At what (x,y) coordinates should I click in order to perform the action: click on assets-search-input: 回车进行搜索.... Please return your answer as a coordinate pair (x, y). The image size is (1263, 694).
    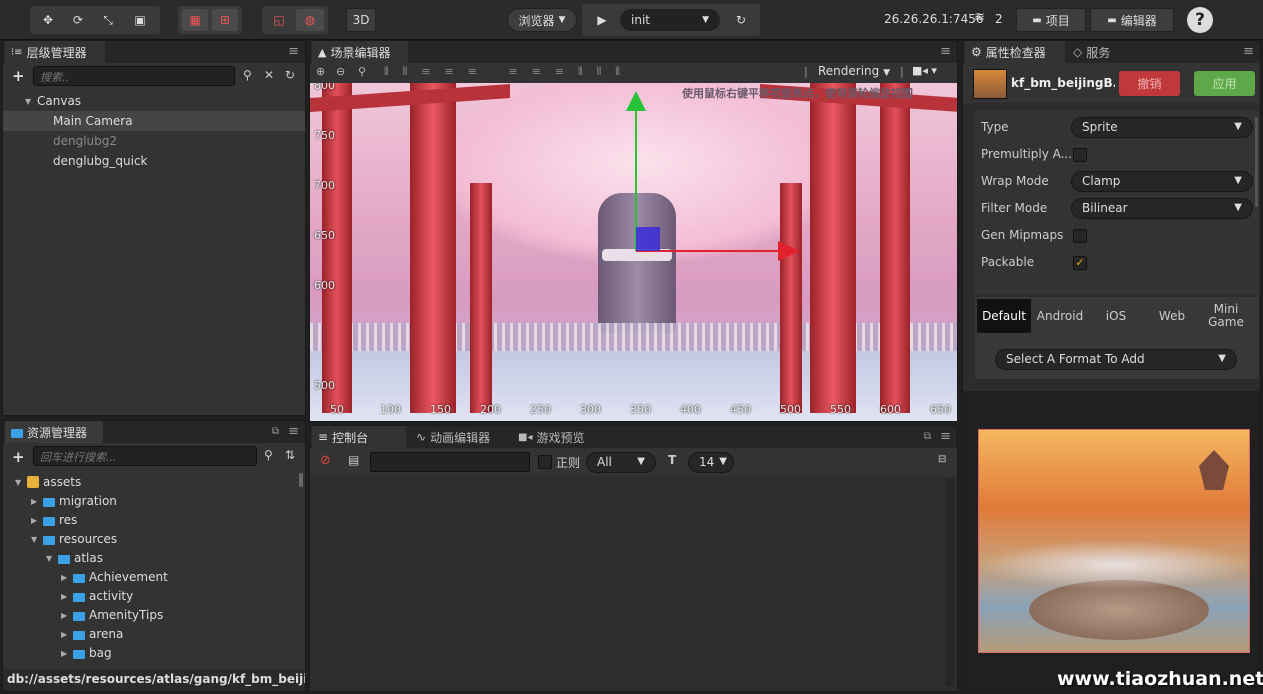
    Looking at the image, I should click on (145, 456).